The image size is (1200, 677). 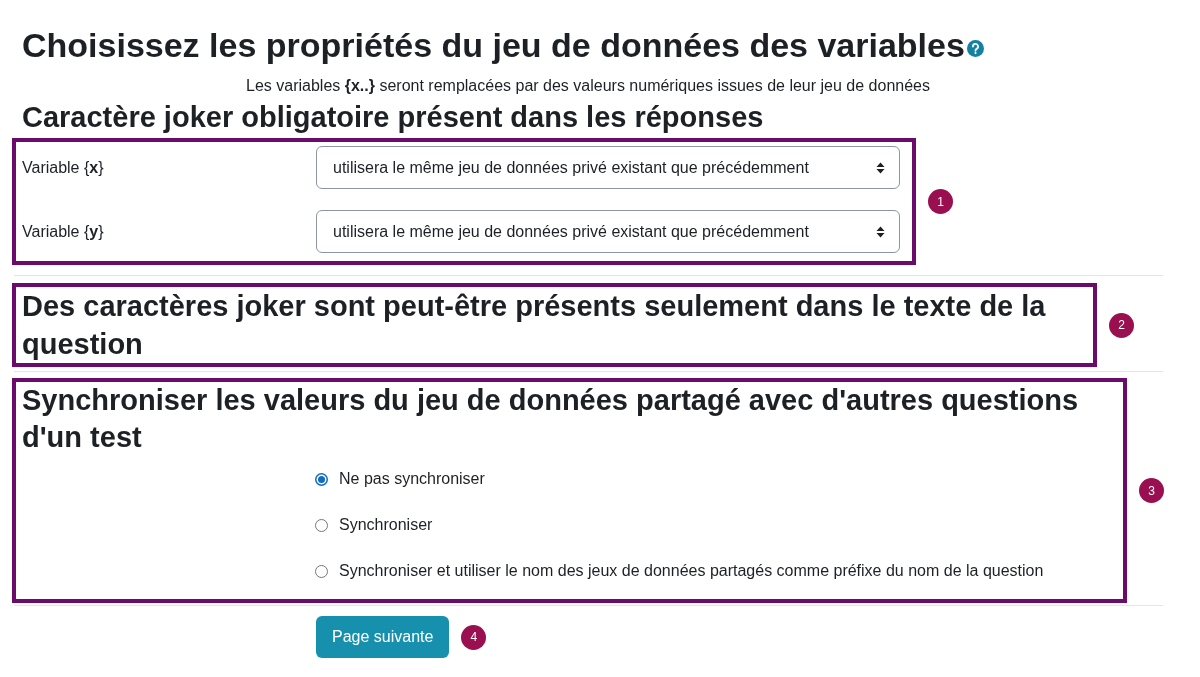 What do you see at coordinates (412, 479) in the screenshot?
I see `option-label: Ne pas synchroniser` at bounding box center [412, 479].